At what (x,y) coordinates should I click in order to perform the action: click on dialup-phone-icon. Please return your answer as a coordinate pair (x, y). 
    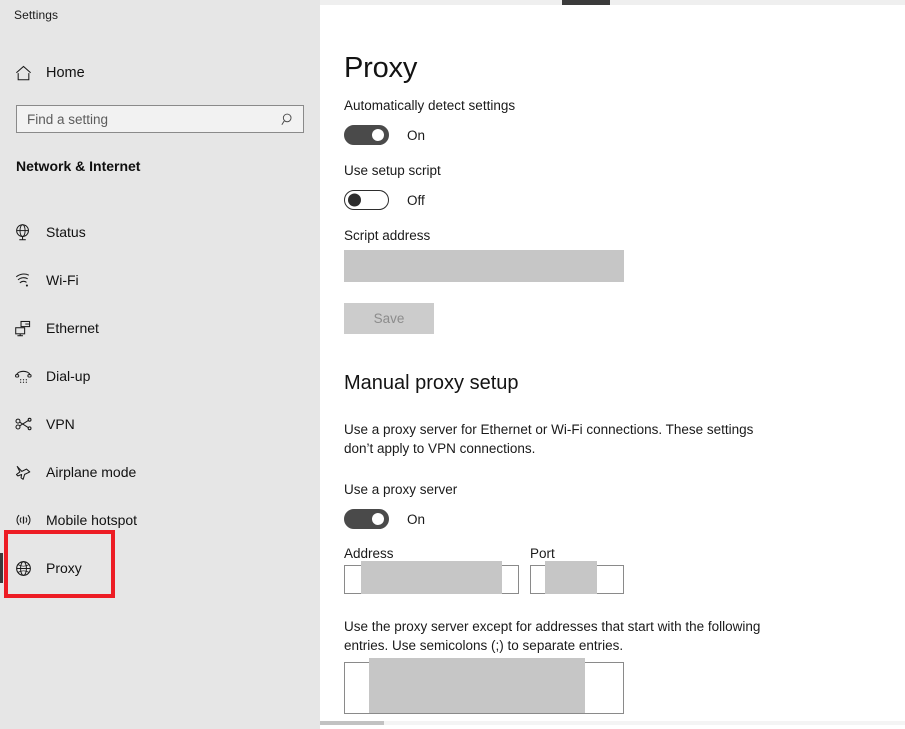
    Looking at the image, I should click on (23, 376).